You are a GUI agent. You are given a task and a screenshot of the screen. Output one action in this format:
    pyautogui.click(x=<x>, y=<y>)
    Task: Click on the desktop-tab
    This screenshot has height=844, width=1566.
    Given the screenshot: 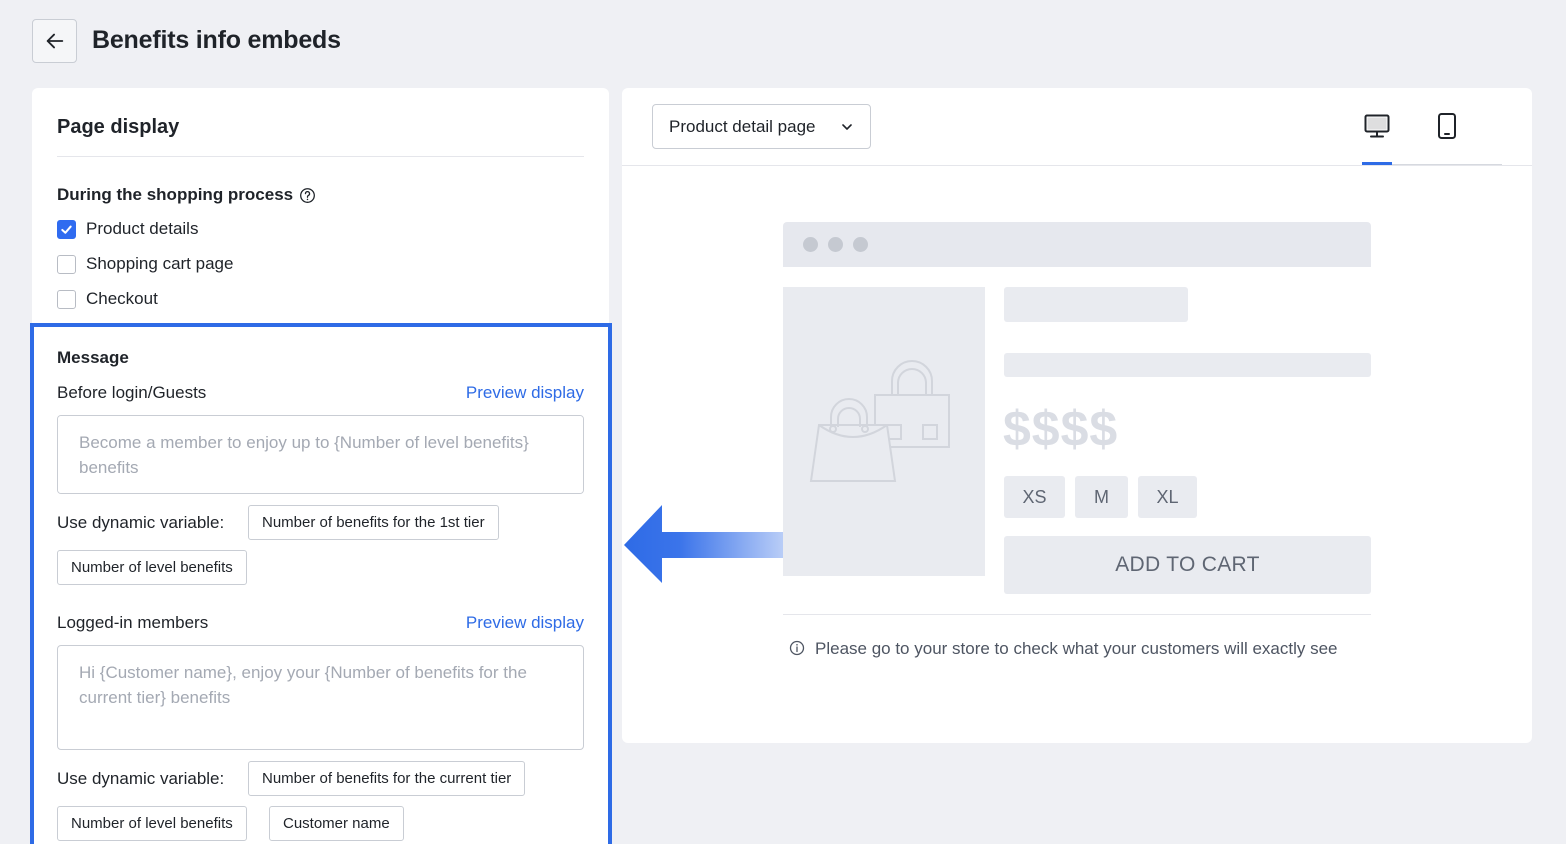 What is the action you would take?
    pyautogui.click(x=1377, y=126)
    